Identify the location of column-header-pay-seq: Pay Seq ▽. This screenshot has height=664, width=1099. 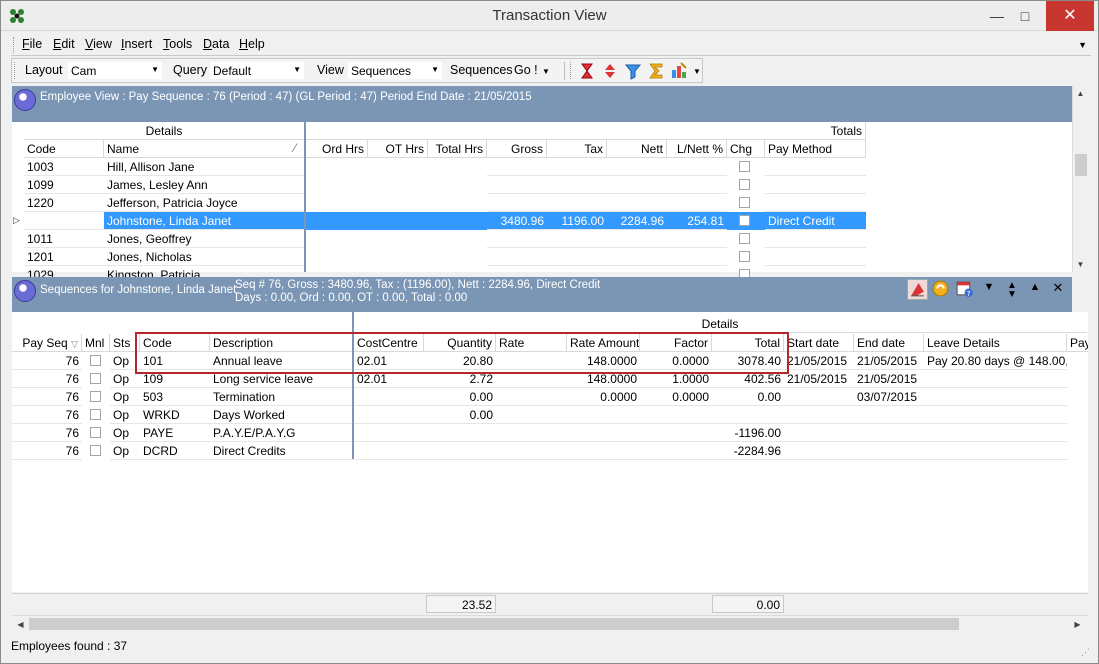
(47, 343).